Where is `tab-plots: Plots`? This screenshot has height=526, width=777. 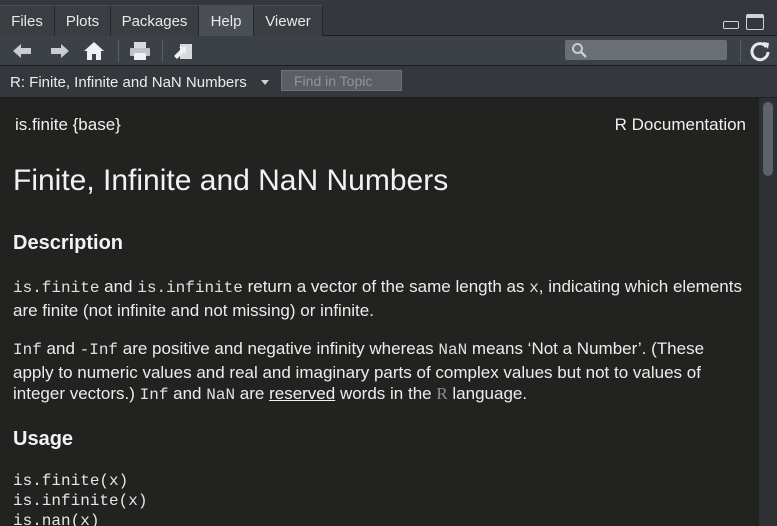 tab-plots: Plots is located at coordinates (83, 20).